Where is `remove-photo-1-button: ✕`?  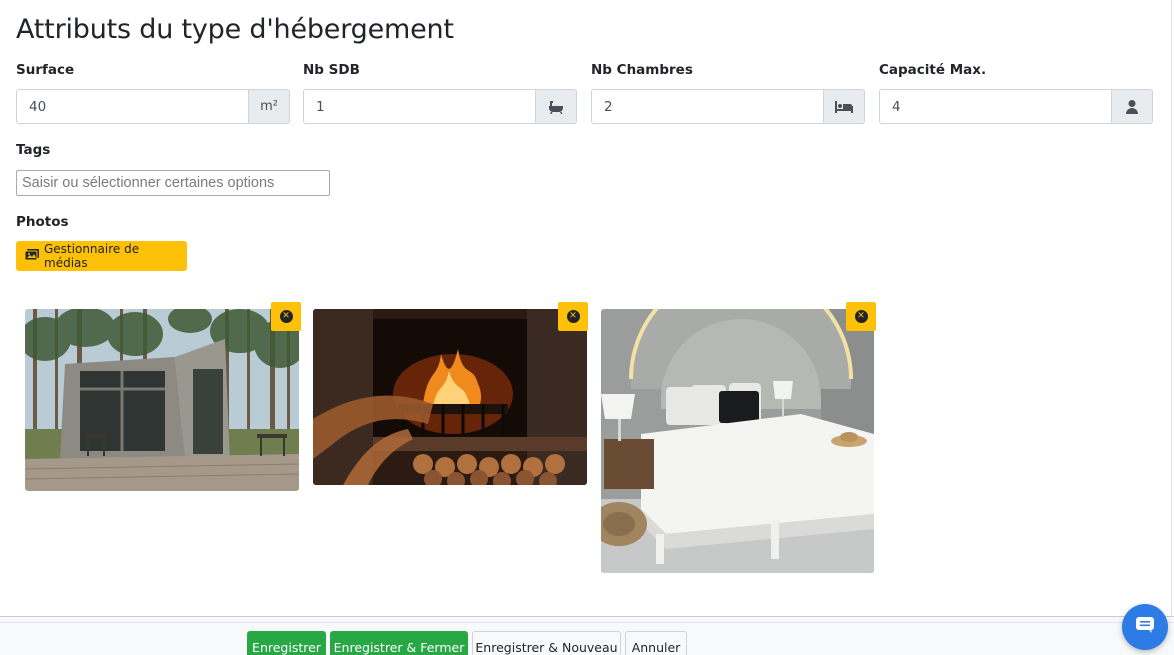
remove-photo-1-button: ✕ is located at coordinates (286, 316).